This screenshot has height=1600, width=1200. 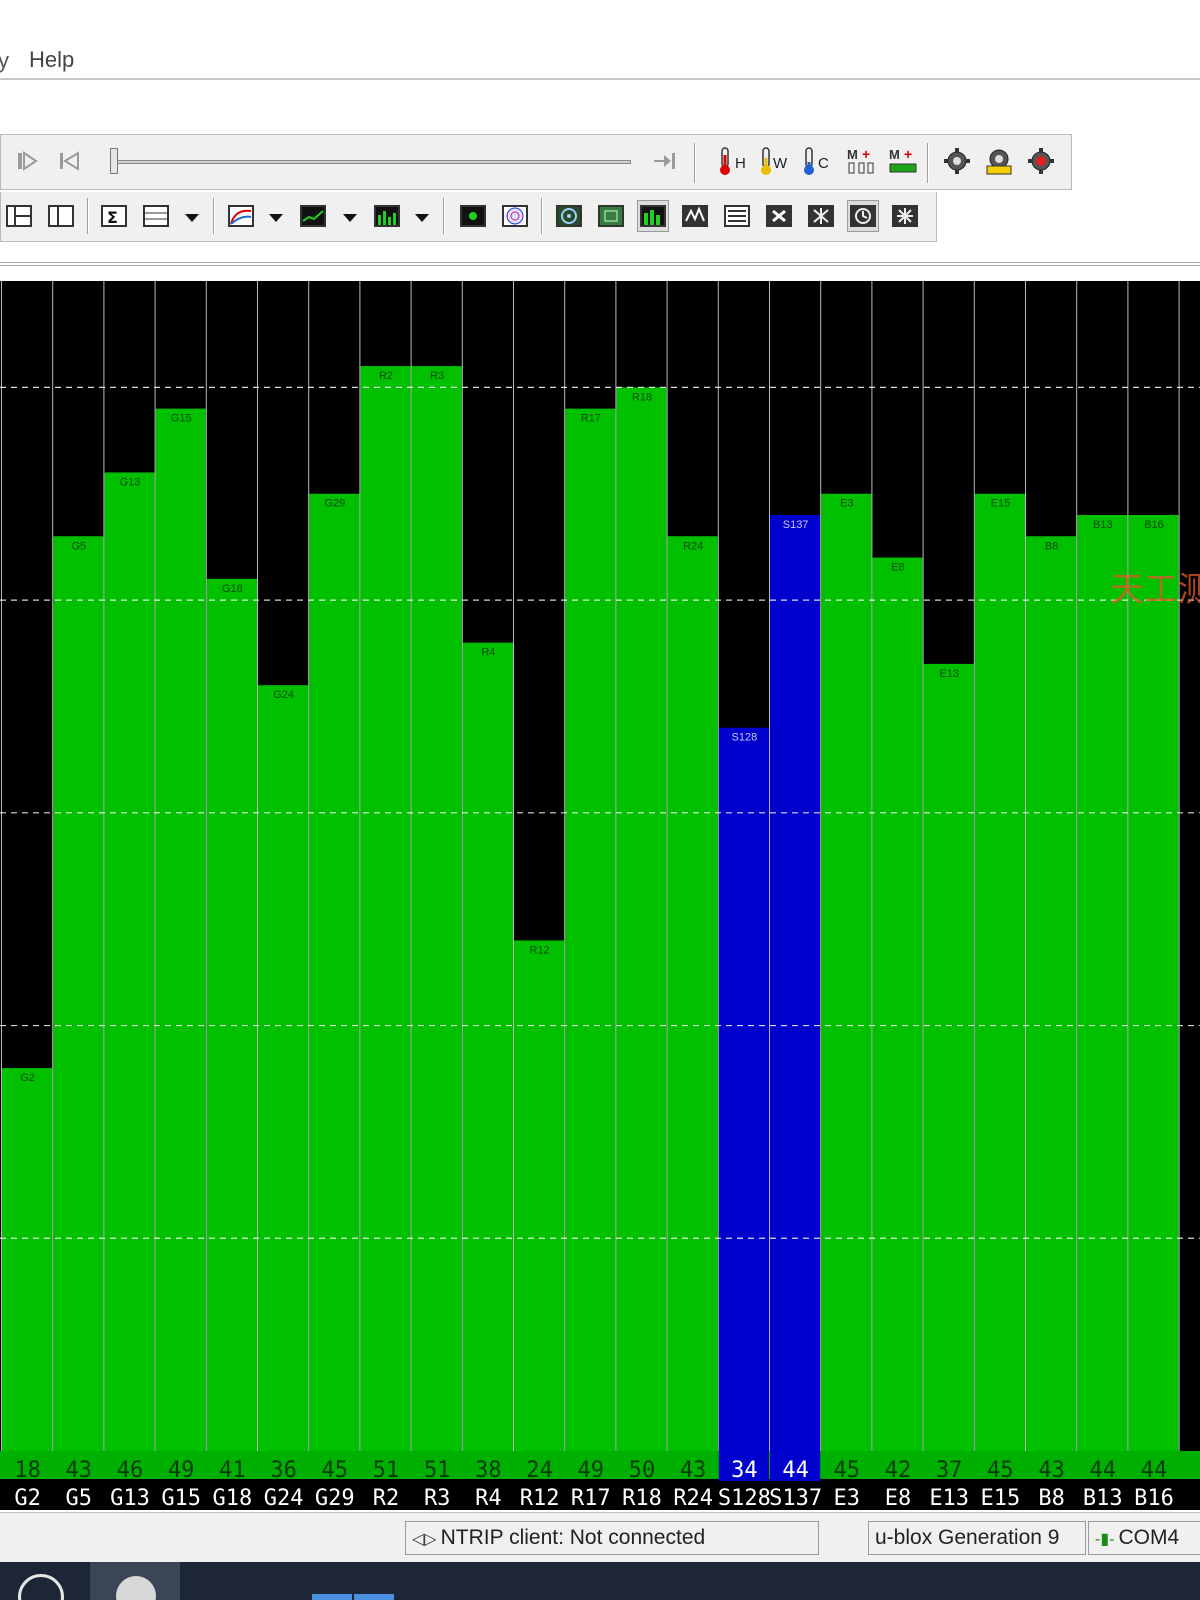 I want to click on bar-top-label-r2: R2, so click(x=386, y=376).